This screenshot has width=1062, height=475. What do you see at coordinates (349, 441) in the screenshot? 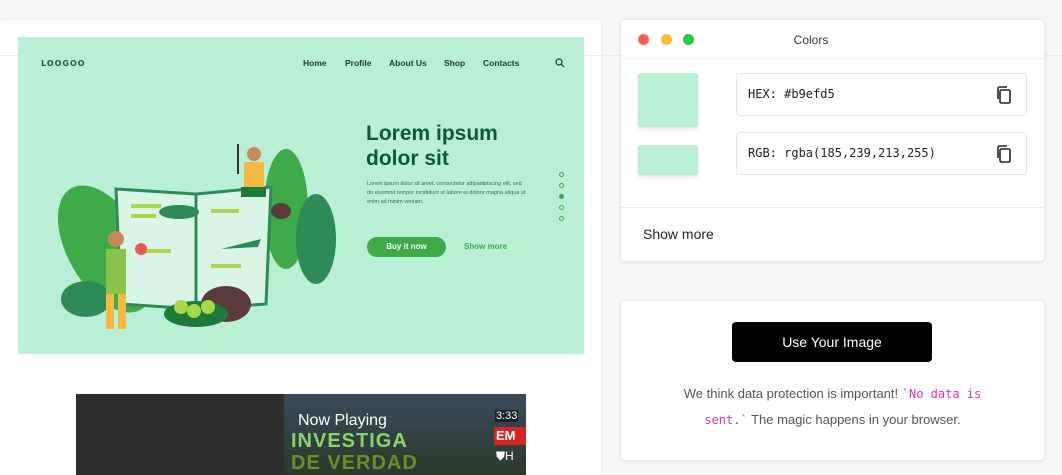
I see `video-title-line-1: INVESTIGA` at bounding box center [349, 441].